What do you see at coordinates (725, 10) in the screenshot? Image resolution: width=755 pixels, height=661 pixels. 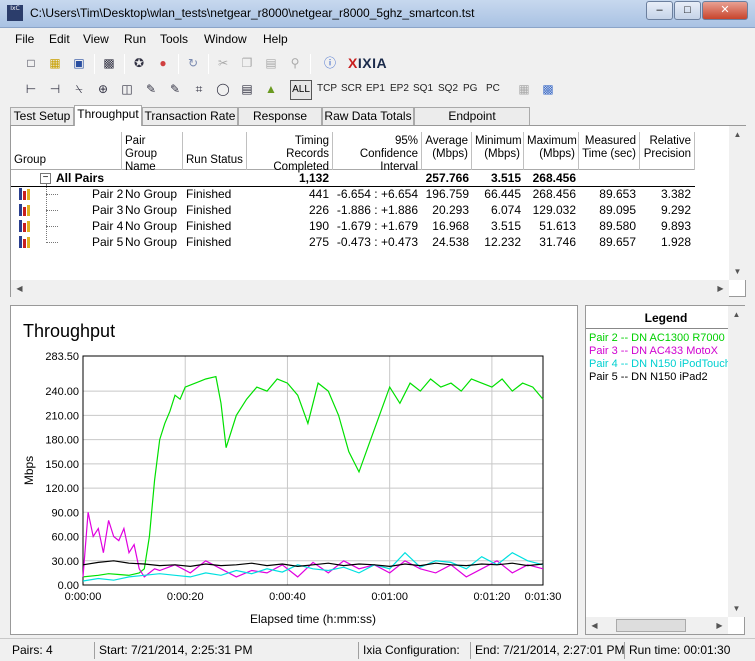 I see `close-button: ✕` at bounding box center [725, 10].